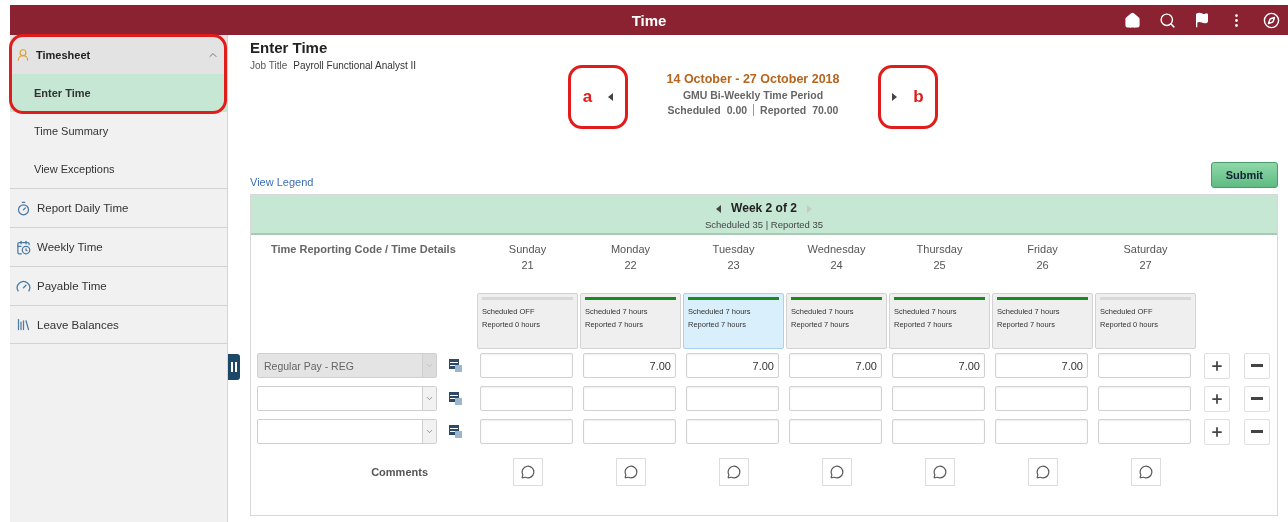 Image resolution: width=1288 pixels, height=522 pixels. What do you see at coordinates (118, 285) in the screenshot?
I see `sidebar-link: Payable Time` at bounding box center [118, 285].